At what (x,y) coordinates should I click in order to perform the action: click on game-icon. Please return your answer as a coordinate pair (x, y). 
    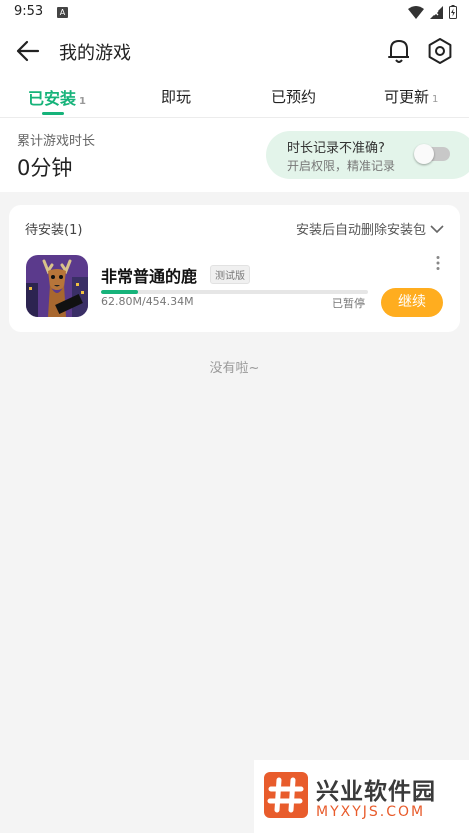
    Looking at the image, I should click on (57, 286).